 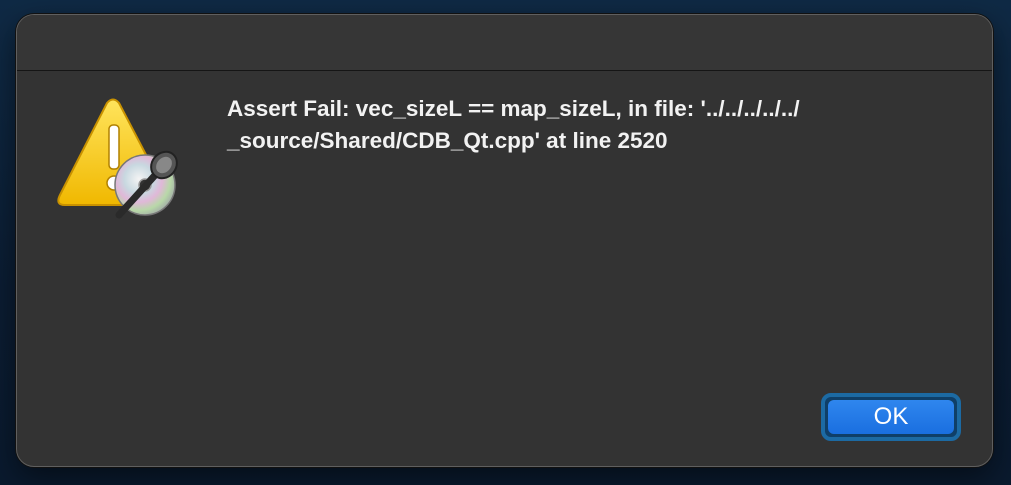 I want to click on ok-button-label: OK, so click(x=891, y=417).